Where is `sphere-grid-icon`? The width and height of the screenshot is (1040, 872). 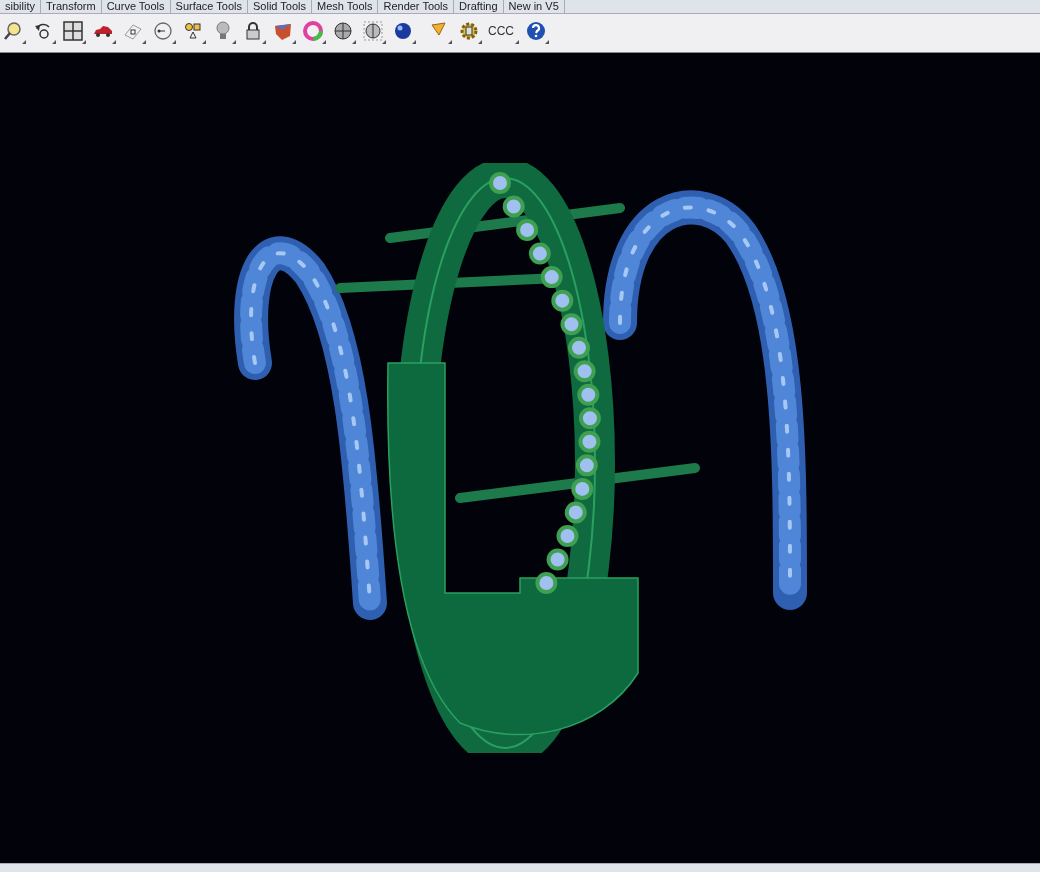 sphere-grid-icon is located at coordinates (373, 31).